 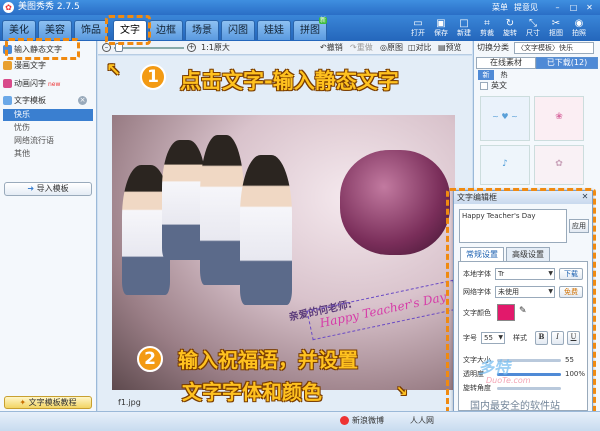 I want to click on undo-icon: ↶, so click(x=323, y=47).